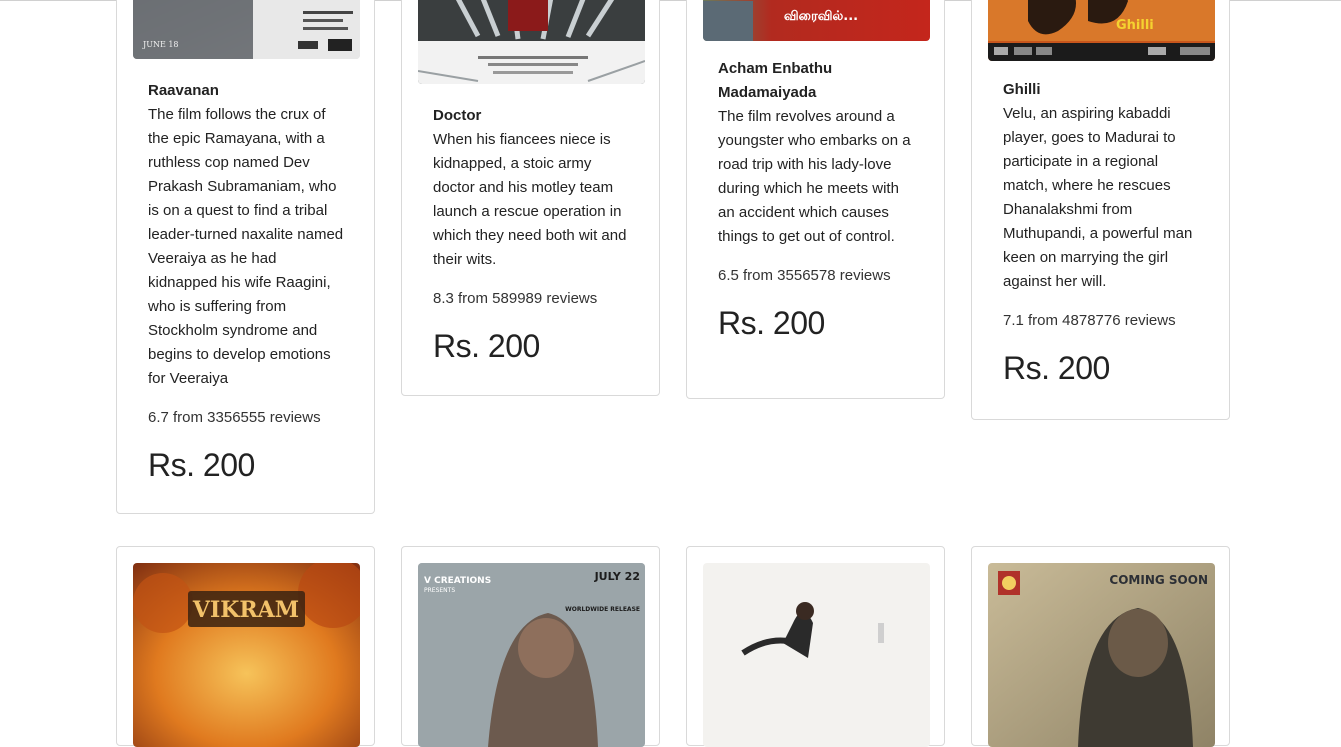 Image resolution: width=1341 pixels, height=747 pixels. Describe the element at coordinates (1089, 320) in the screenshot. I see `movie-rating: 7.1 from 4878776 reviews` at that location.